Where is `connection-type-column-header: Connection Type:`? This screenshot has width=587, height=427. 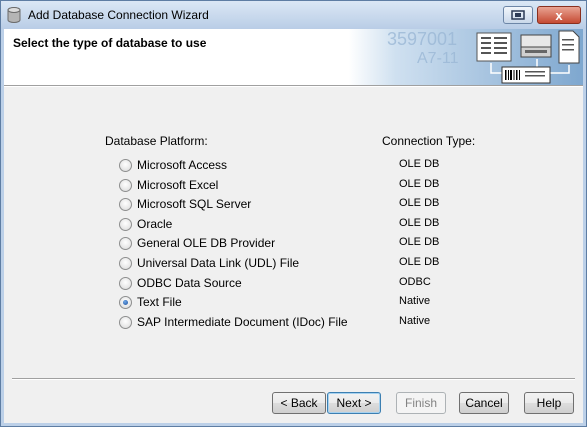
connection-type-column-header: Connection Type: is located at coordinates (429, 141).